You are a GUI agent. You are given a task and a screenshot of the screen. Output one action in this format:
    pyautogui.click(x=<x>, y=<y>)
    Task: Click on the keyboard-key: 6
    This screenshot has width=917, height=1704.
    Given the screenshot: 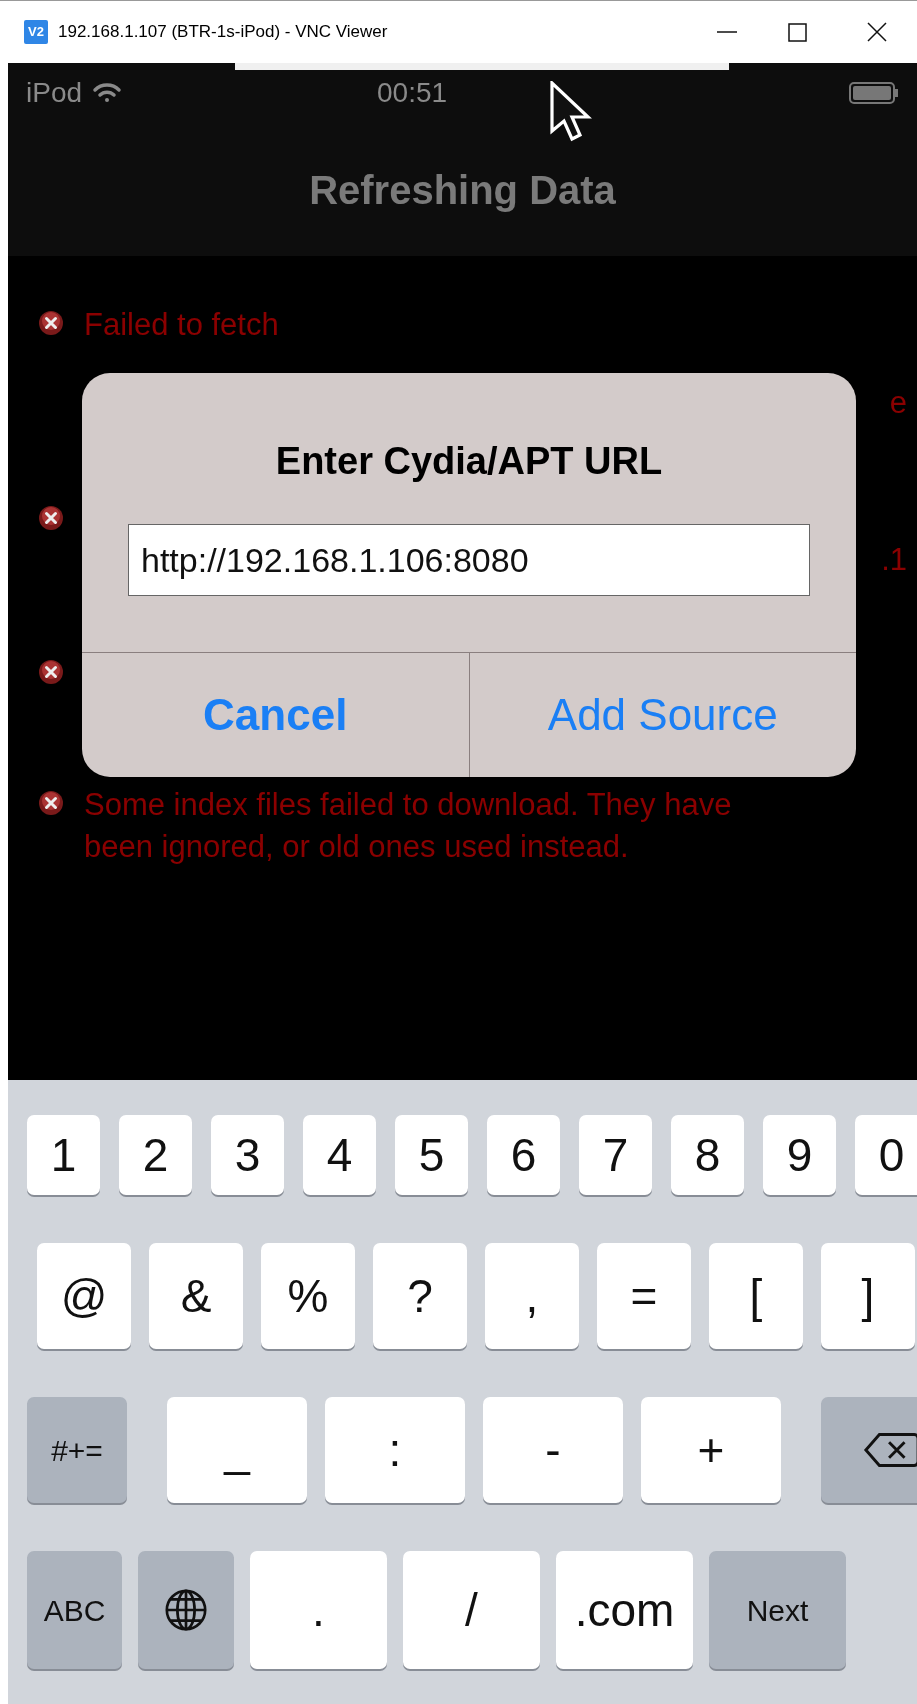 What is the action you would take?
    pyautogui.click(x=523, y=1155)
    